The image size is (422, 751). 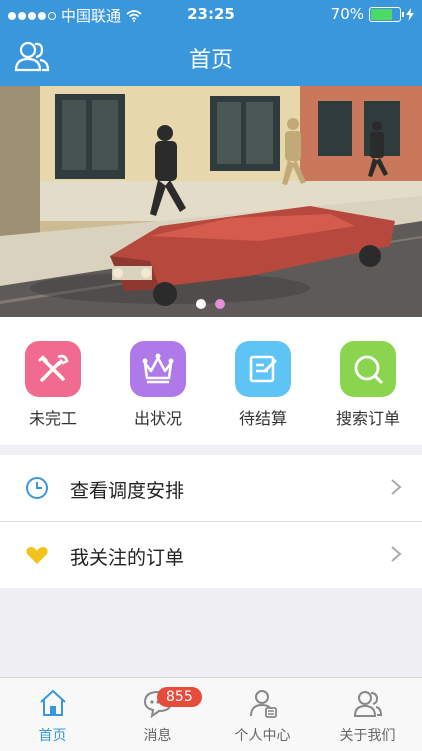 What do you see at coordinates (211, 555) in the screenshot?
I see `list-item-followed-orders: 我关注的订单` at bounding box center [211, 555].